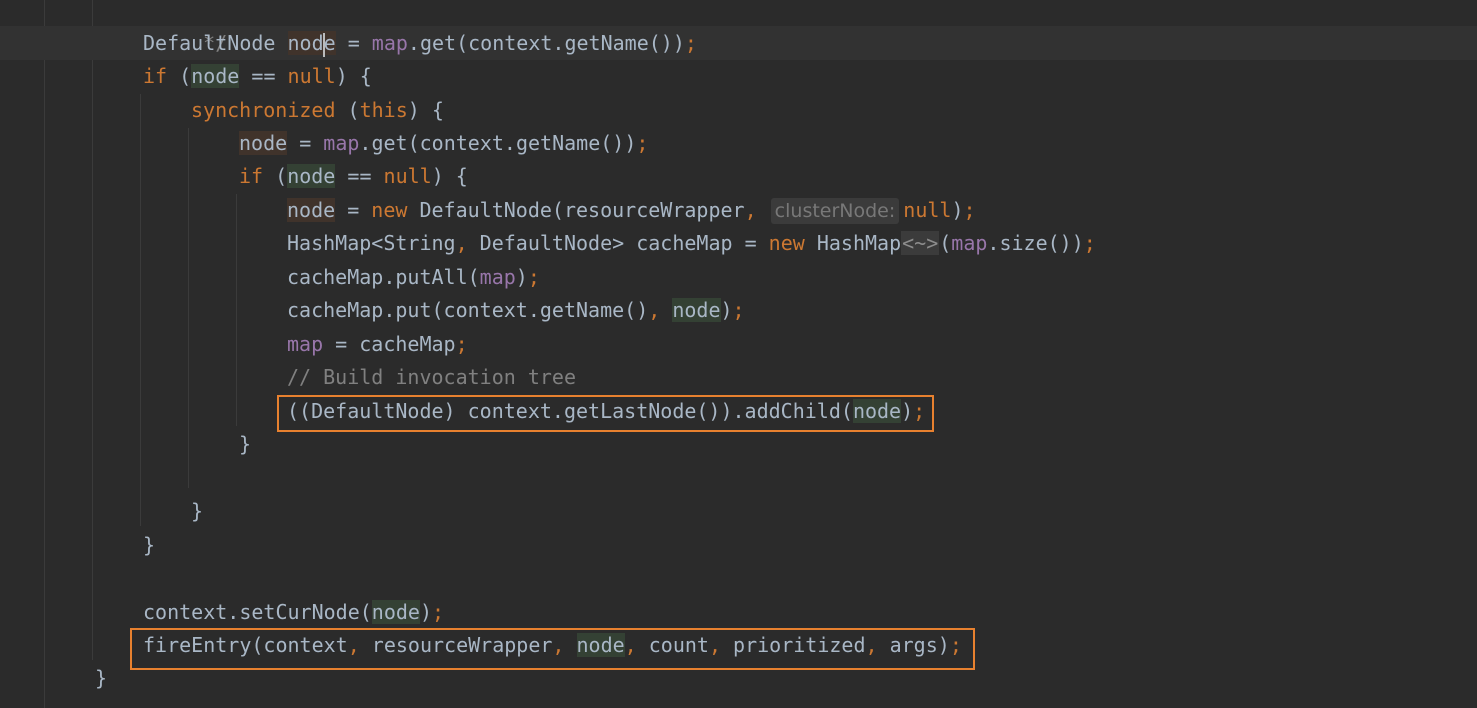 The height and width of the screenshot is (708, 1477). I want to click on call-token: context.setCurNode(, so click(257, 612).